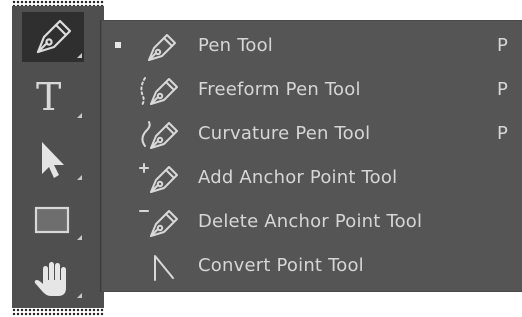 This screenshot has height=317, width=522. What do you see at coordinates (159, 92) in the screenshot?
I see `freeform-pen-icon` at bounding box center [159, 92].